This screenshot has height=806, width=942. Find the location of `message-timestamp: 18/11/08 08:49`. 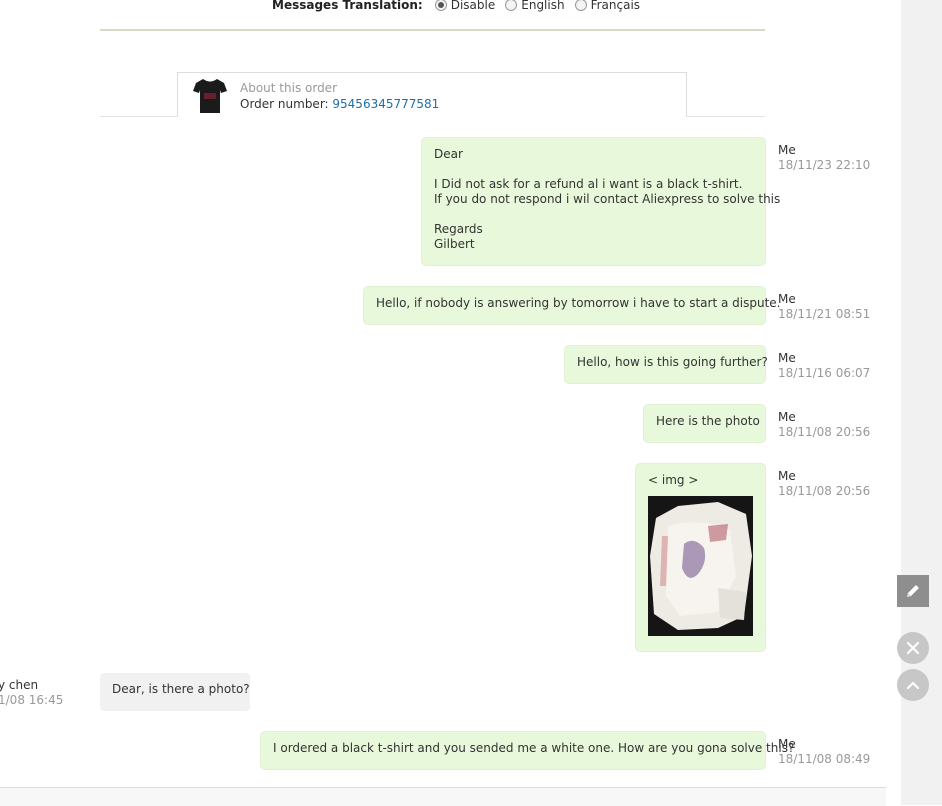

message-timestamp: 18/11/08 08:49 is located at coordinates (824, 759).